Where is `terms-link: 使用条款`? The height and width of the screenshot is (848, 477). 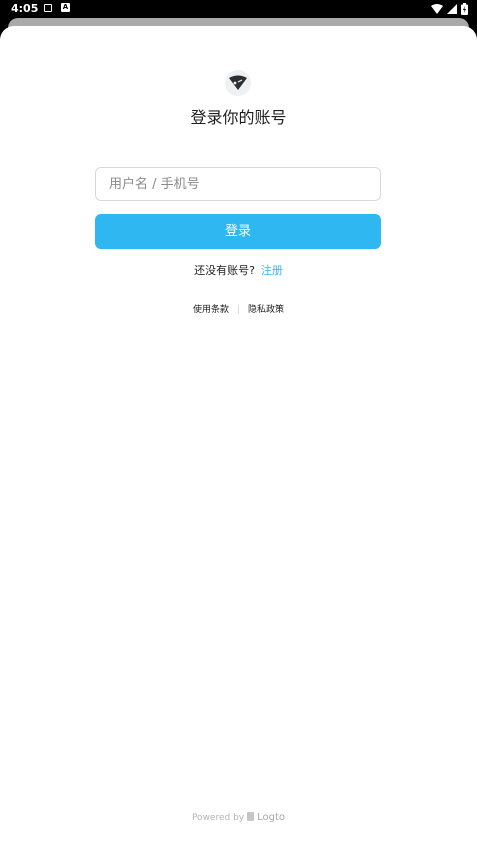
terms-link: 使用条款 is located at coordinates (211, 310).